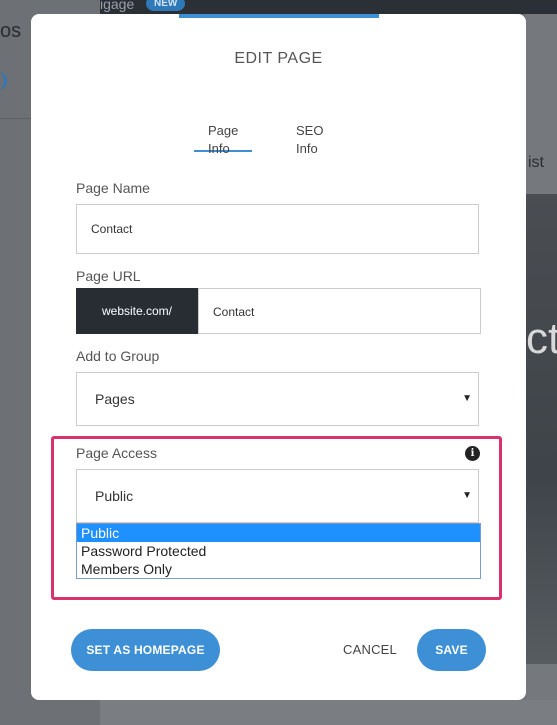  Describe the element at coordinates (278, 58) in the screenshot. I see `modal-title: EDIT PAGE` at that location.